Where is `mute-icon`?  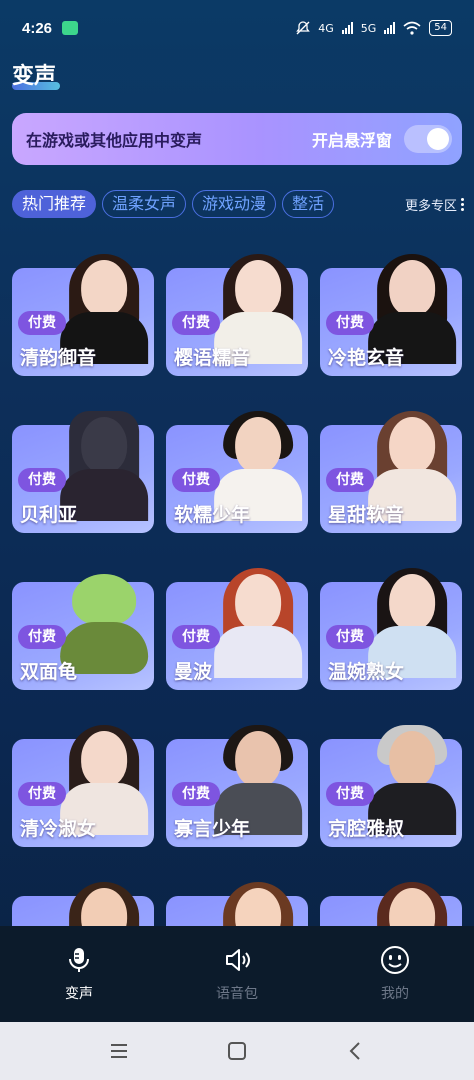
mute-icon is located at coordinates (303, 28).